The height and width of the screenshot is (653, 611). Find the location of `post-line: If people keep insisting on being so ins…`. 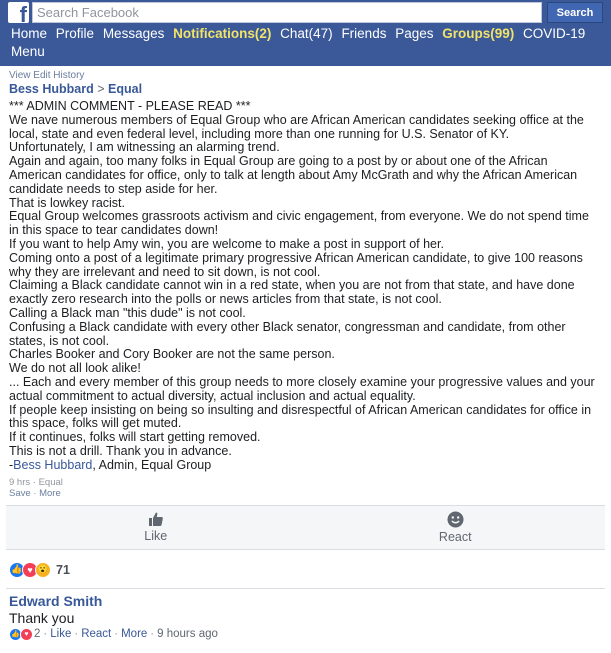

post-line: If people keep insisting on being so ins… is located at coordinates (300, 416).